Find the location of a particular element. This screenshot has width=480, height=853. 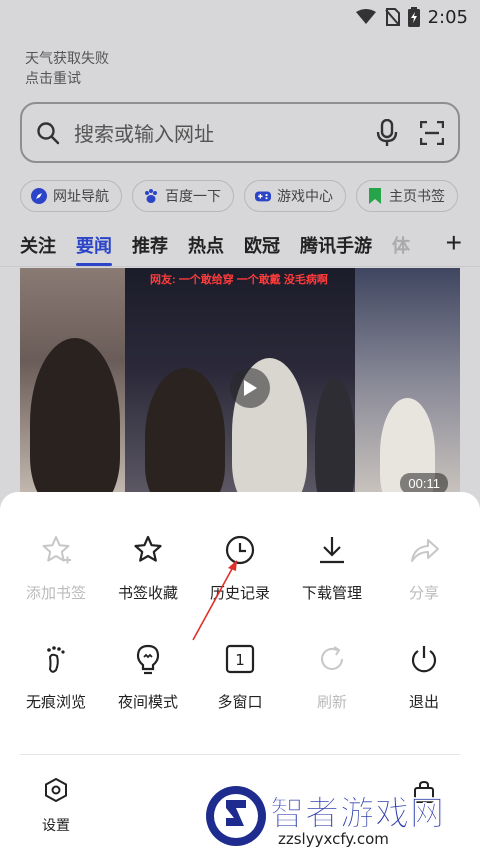

menu-label: 书签收藏 is located at coordinates (147, 593).